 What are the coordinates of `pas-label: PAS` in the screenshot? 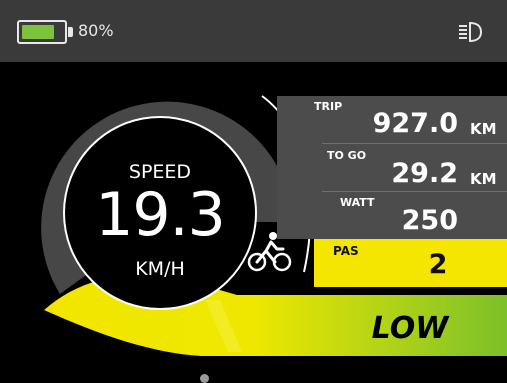 It's located at (346, 251).